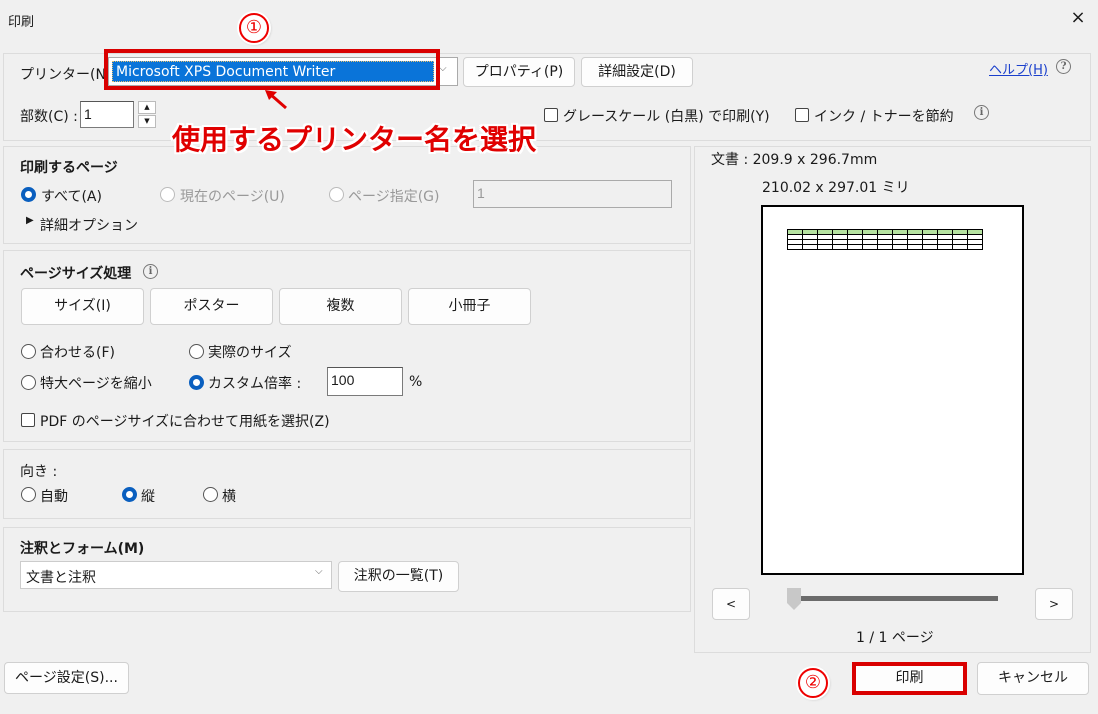 The image size is (1098, 714). What do you see at coordinates (82, 549) in the screenshot?
I see `comments-heading: 注釈とフォーム(M)` at bounding box center [82, 549].